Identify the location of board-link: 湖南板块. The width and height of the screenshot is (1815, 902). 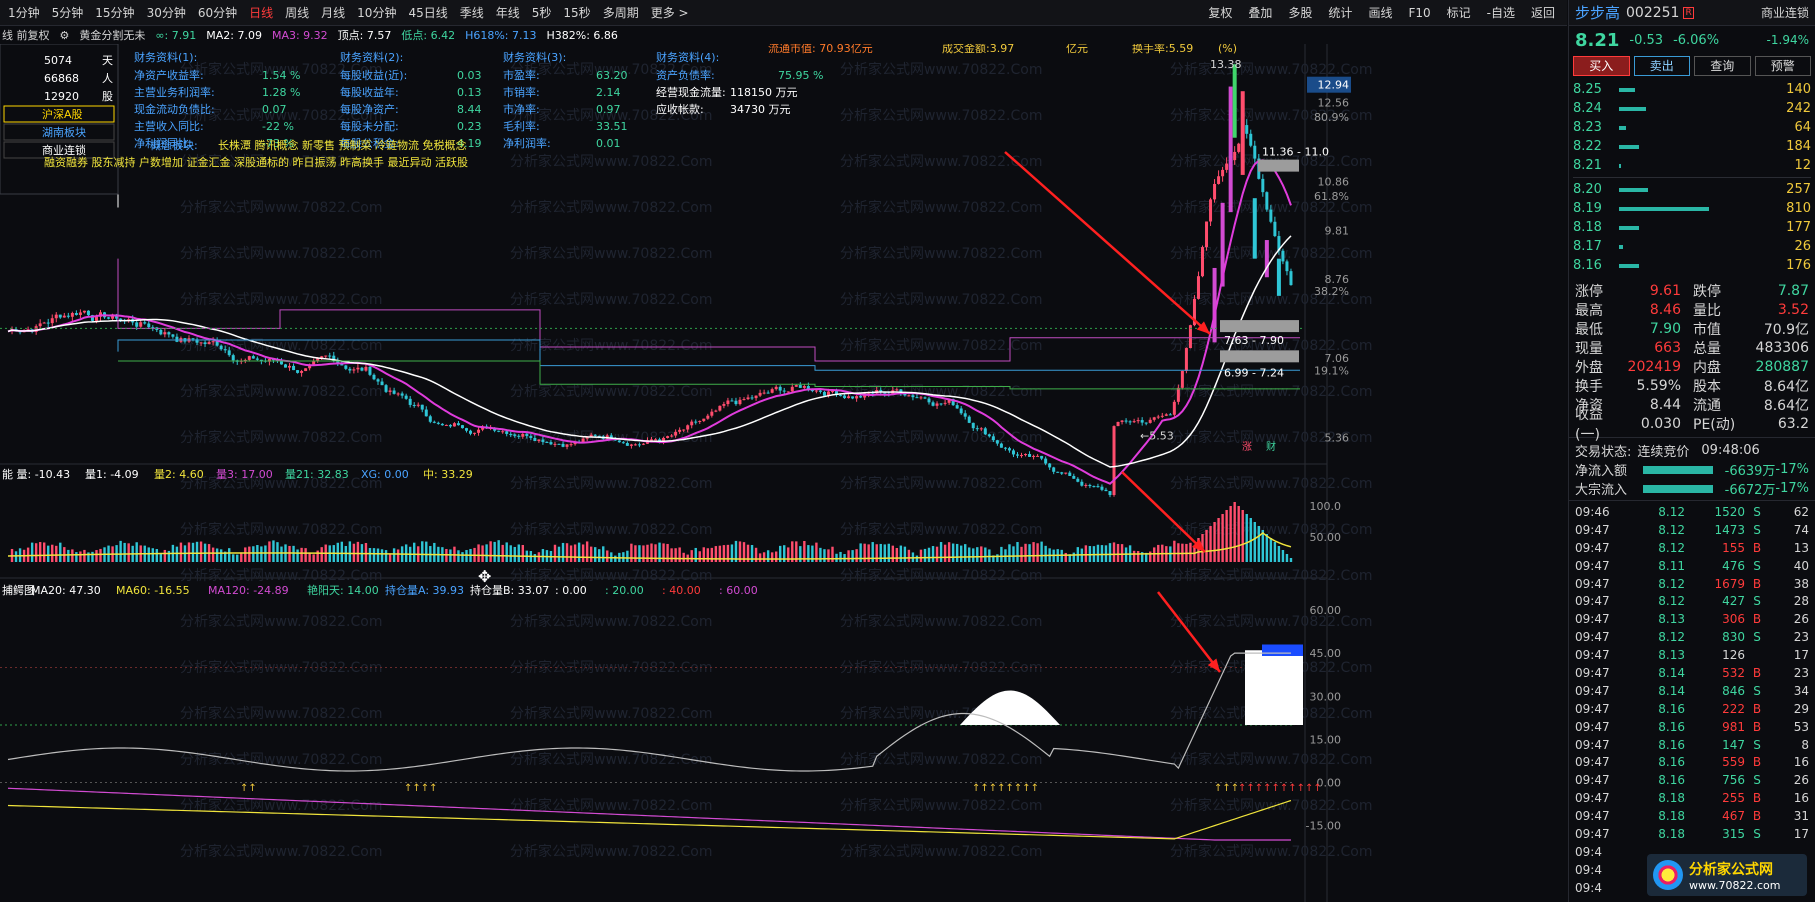
(64, 132).